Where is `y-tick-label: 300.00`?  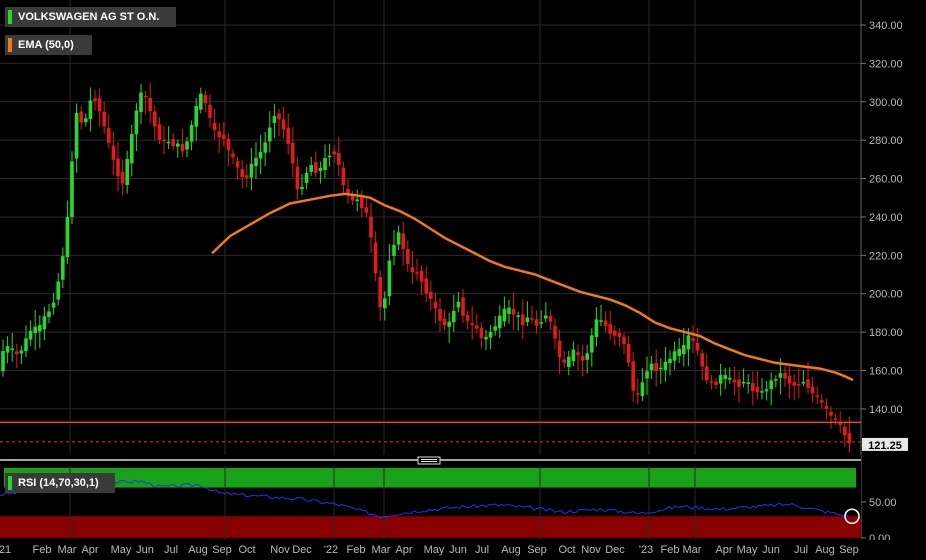 y-tick-label: 300.00 is located at coordinates (886, 103).